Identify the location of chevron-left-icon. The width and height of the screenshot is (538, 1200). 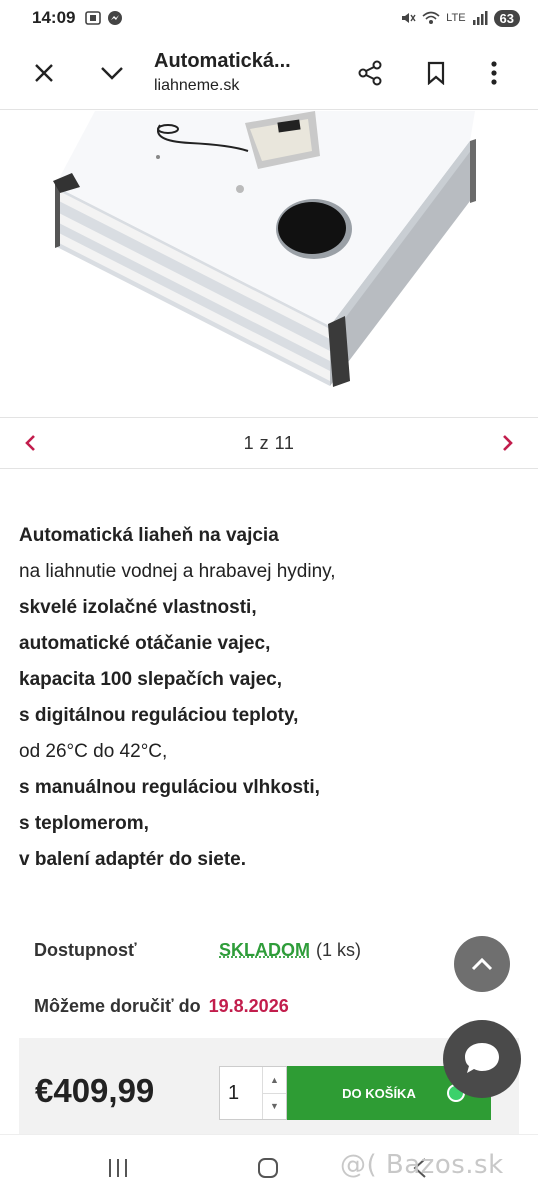
(30, 443).